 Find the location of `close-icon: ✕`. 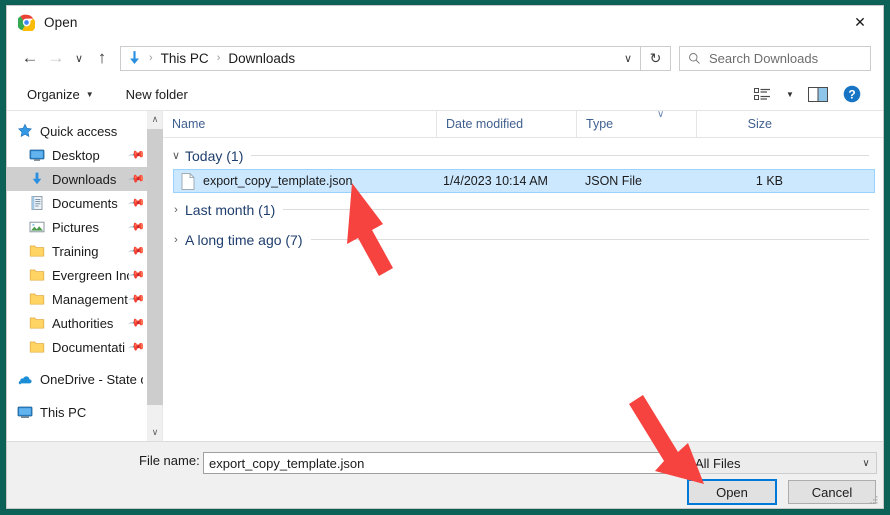

close-icon: ✕ is located at coordinates (860, 21).